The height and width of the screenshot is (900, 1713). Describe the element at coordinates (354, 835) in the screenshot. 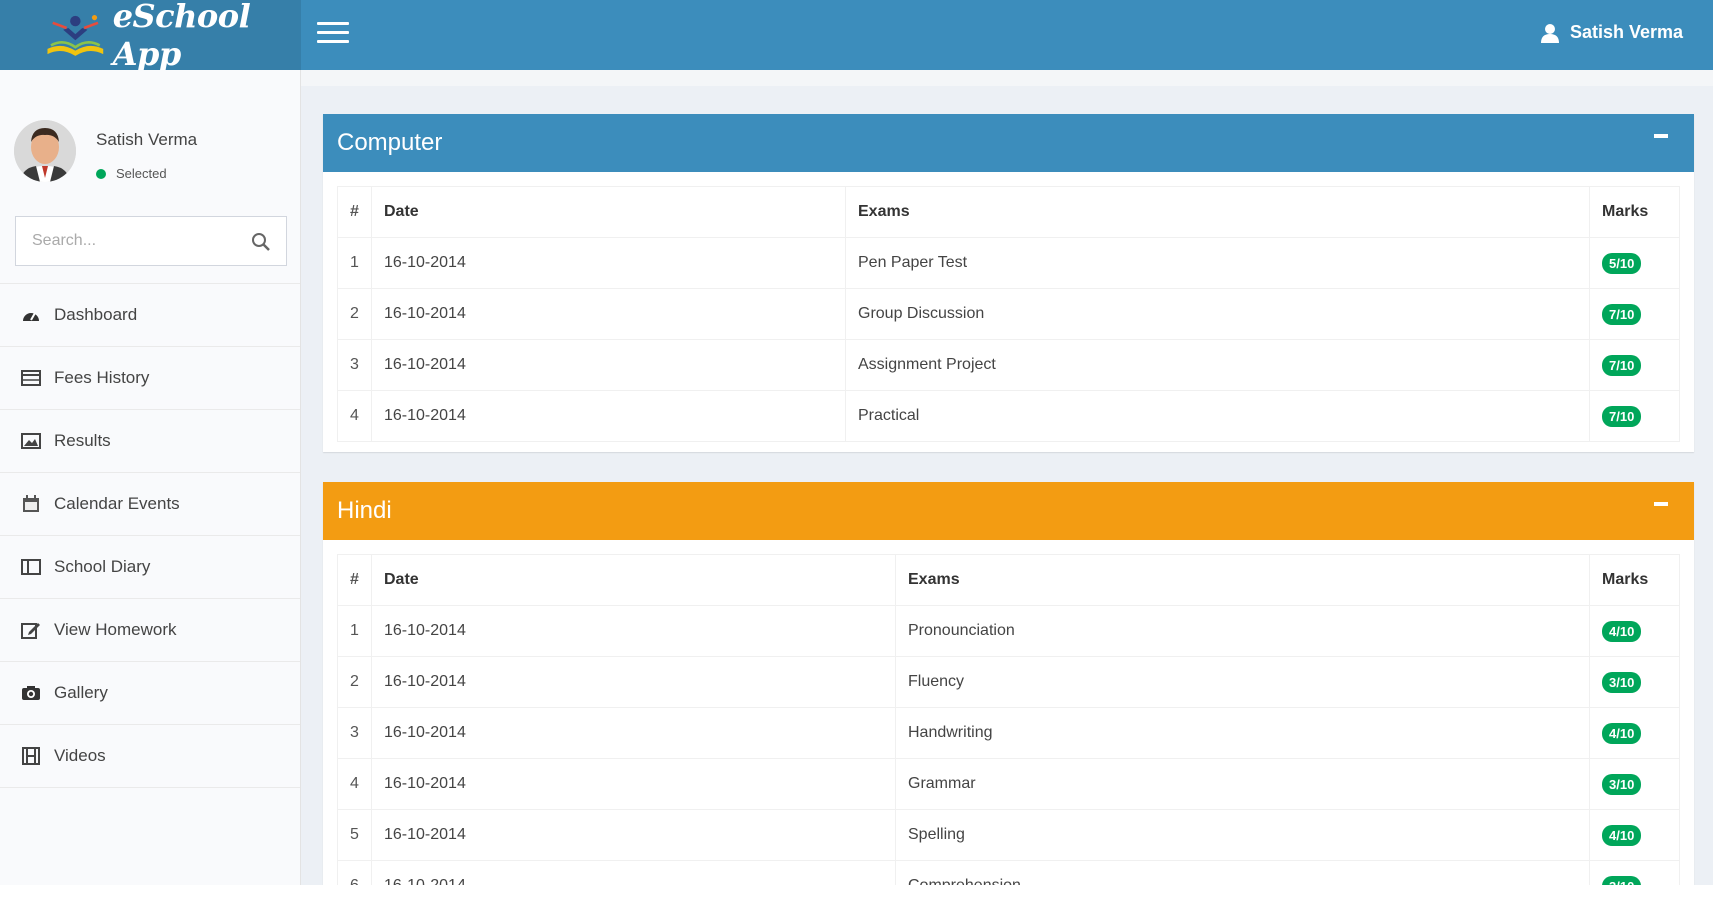

I see `row-index: 5` at that location.